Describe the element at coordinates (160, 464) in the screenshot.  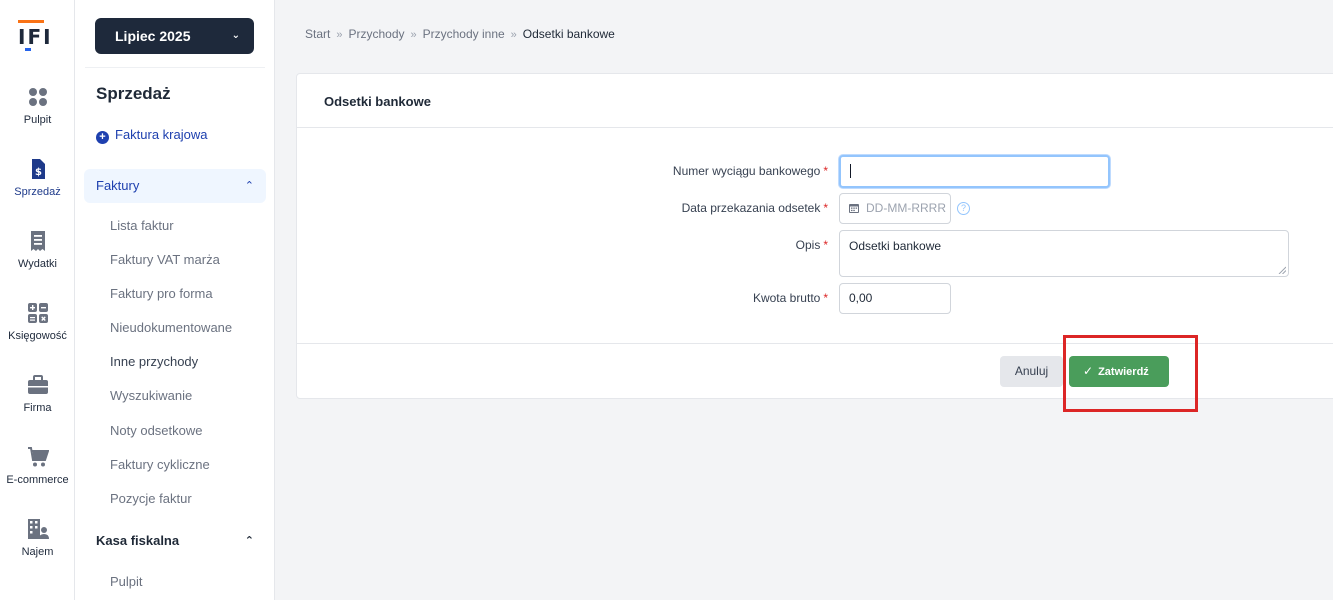
I see `sidebar-item-faktury-cykliczne: Faktury cykliczne` at that location.